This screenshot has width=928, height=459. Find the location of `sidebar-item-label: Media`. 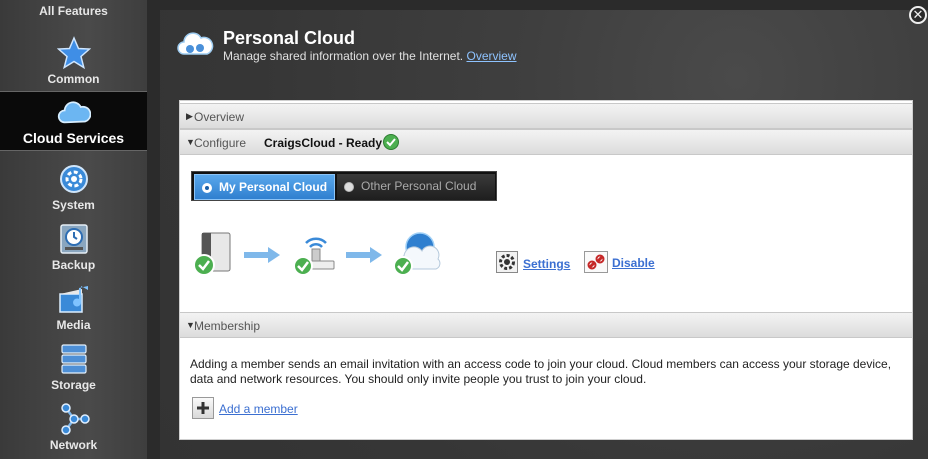

sidebar-item-label: Media is located at coordinates (73, 325).